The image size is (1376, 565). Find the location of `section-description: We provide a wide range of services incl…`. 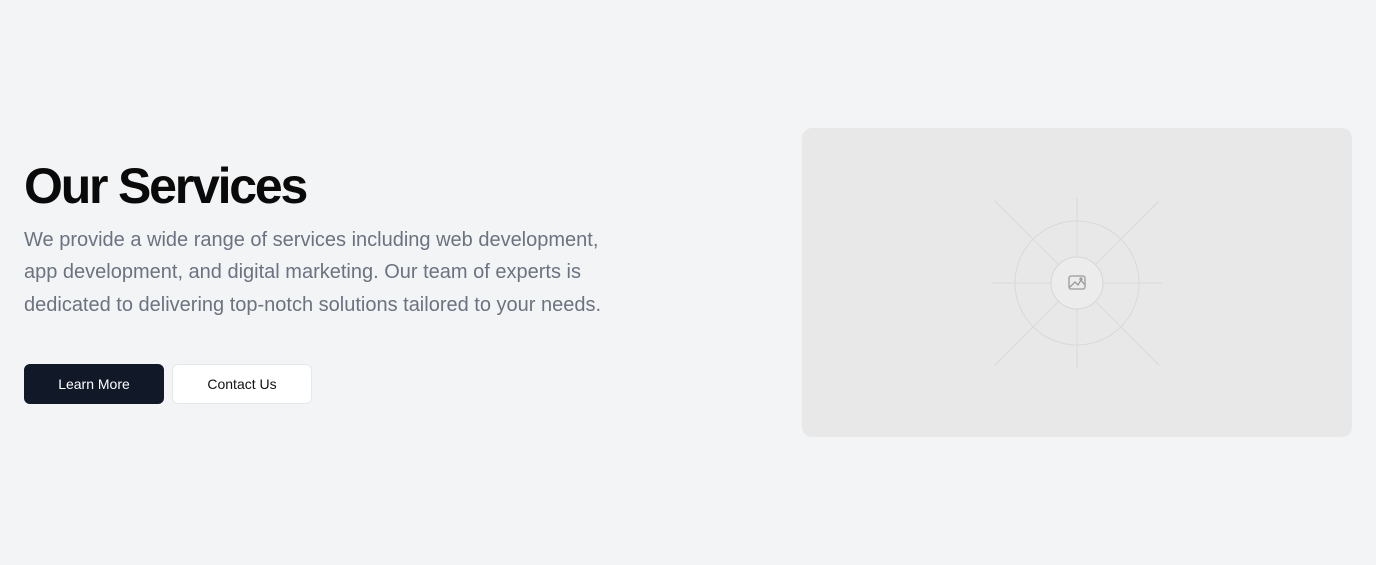

section-description: We provide a wide range of services incl… is located at coordinates (313, 272).